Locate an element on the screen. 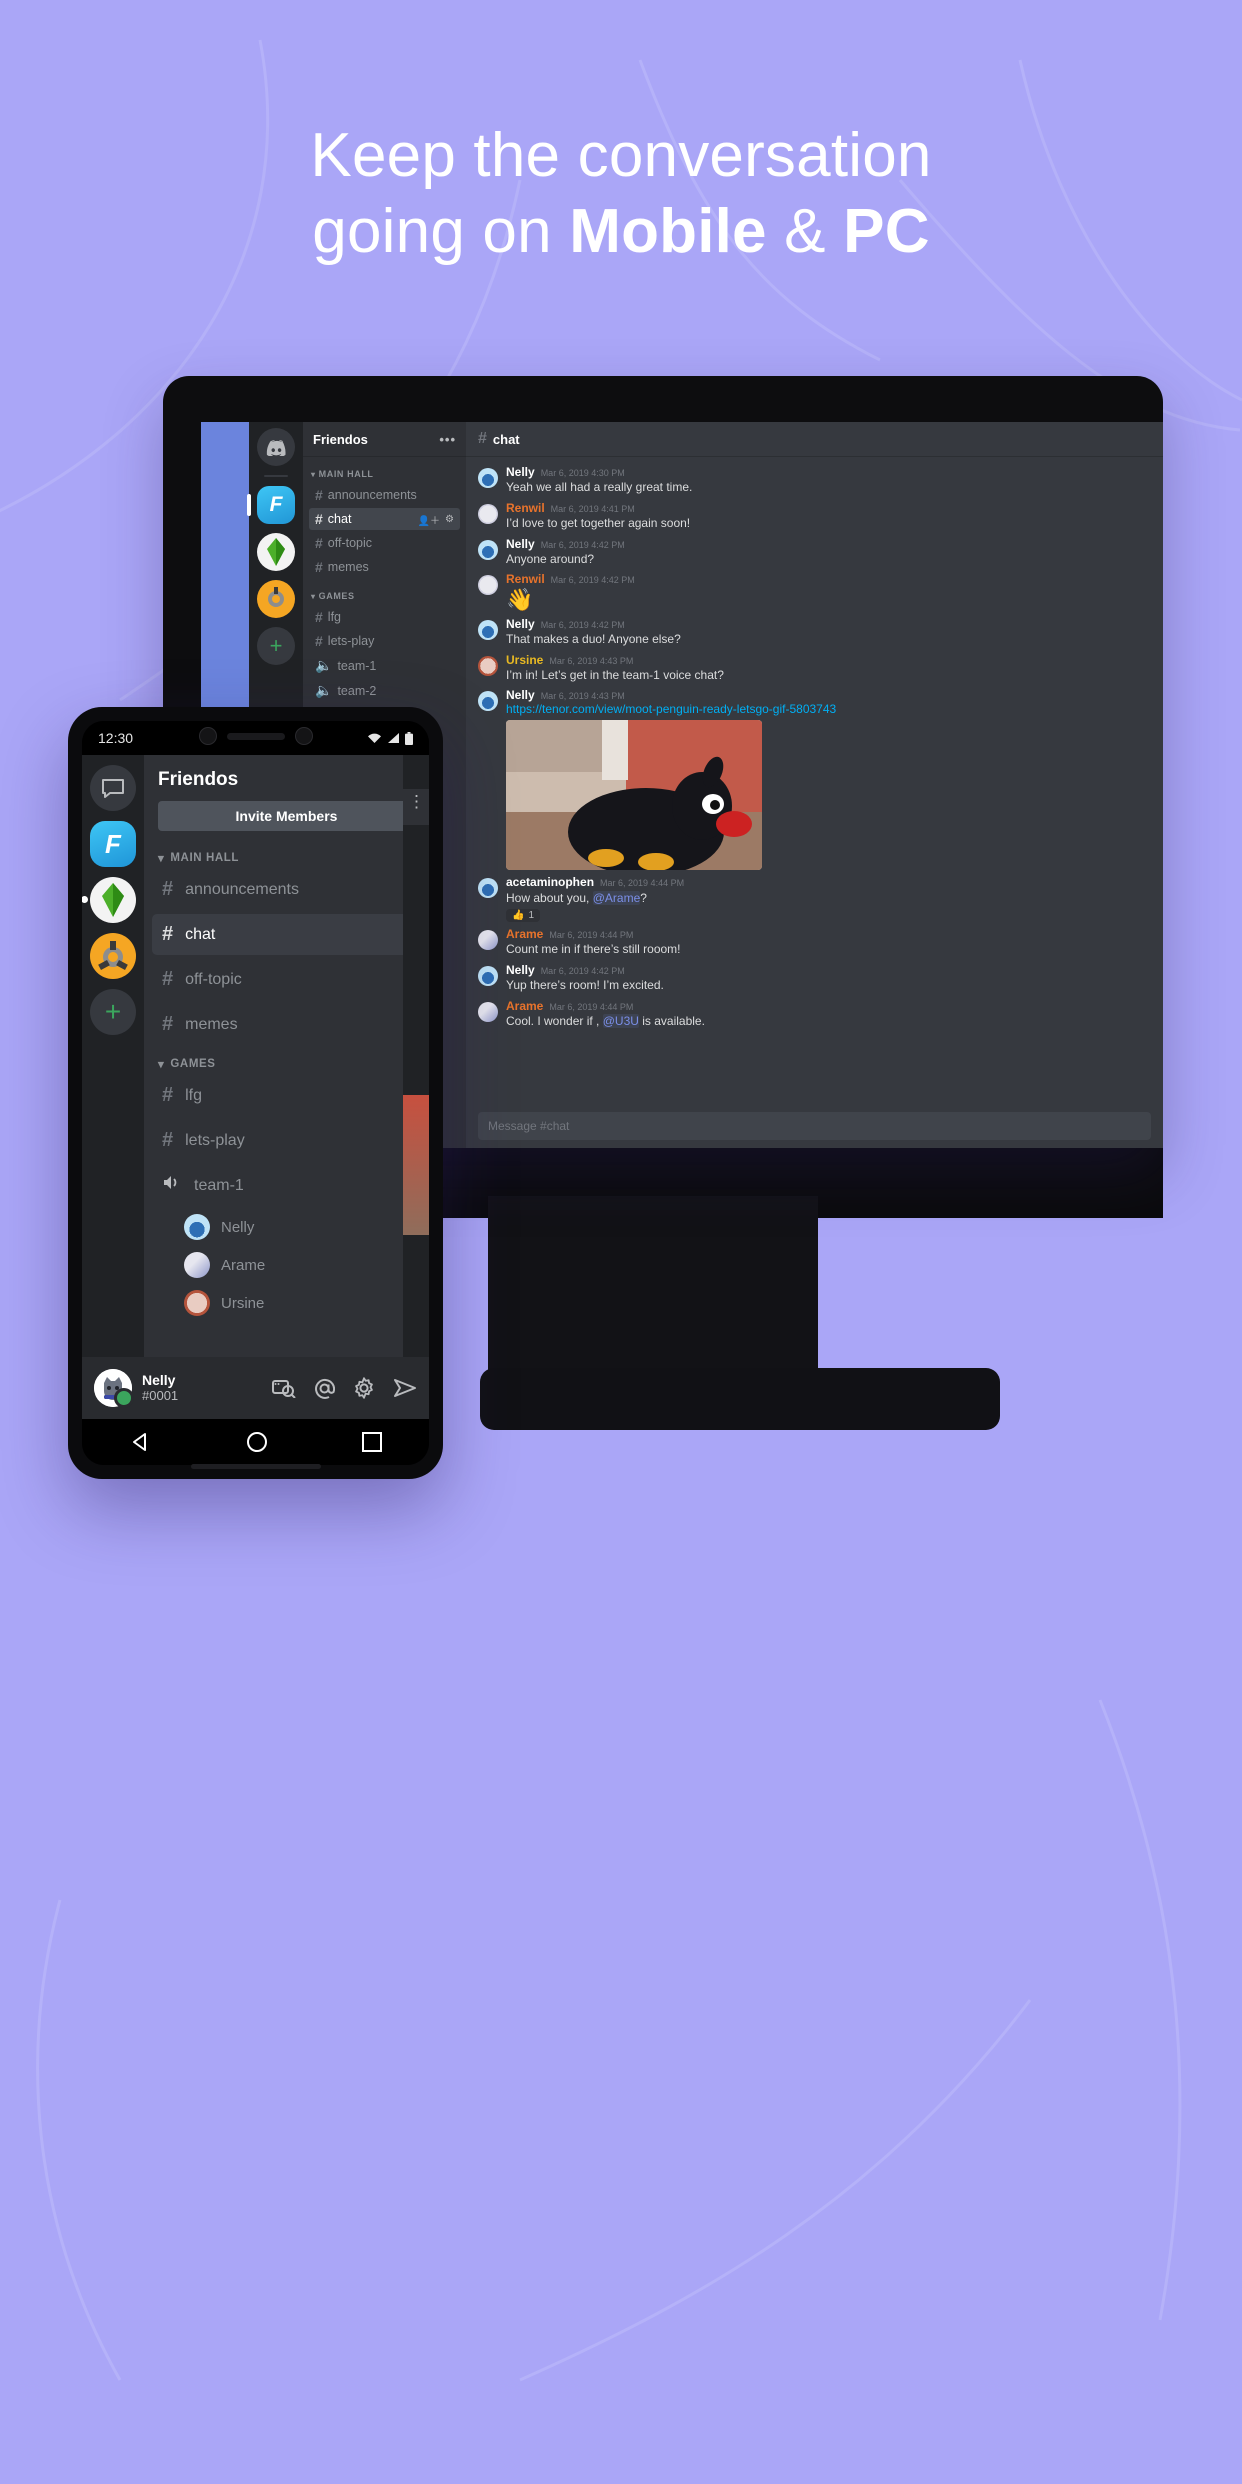 The width and height of the screenshot is (1242, 2484). overwatch-icon is located at coordinates (113, 955).